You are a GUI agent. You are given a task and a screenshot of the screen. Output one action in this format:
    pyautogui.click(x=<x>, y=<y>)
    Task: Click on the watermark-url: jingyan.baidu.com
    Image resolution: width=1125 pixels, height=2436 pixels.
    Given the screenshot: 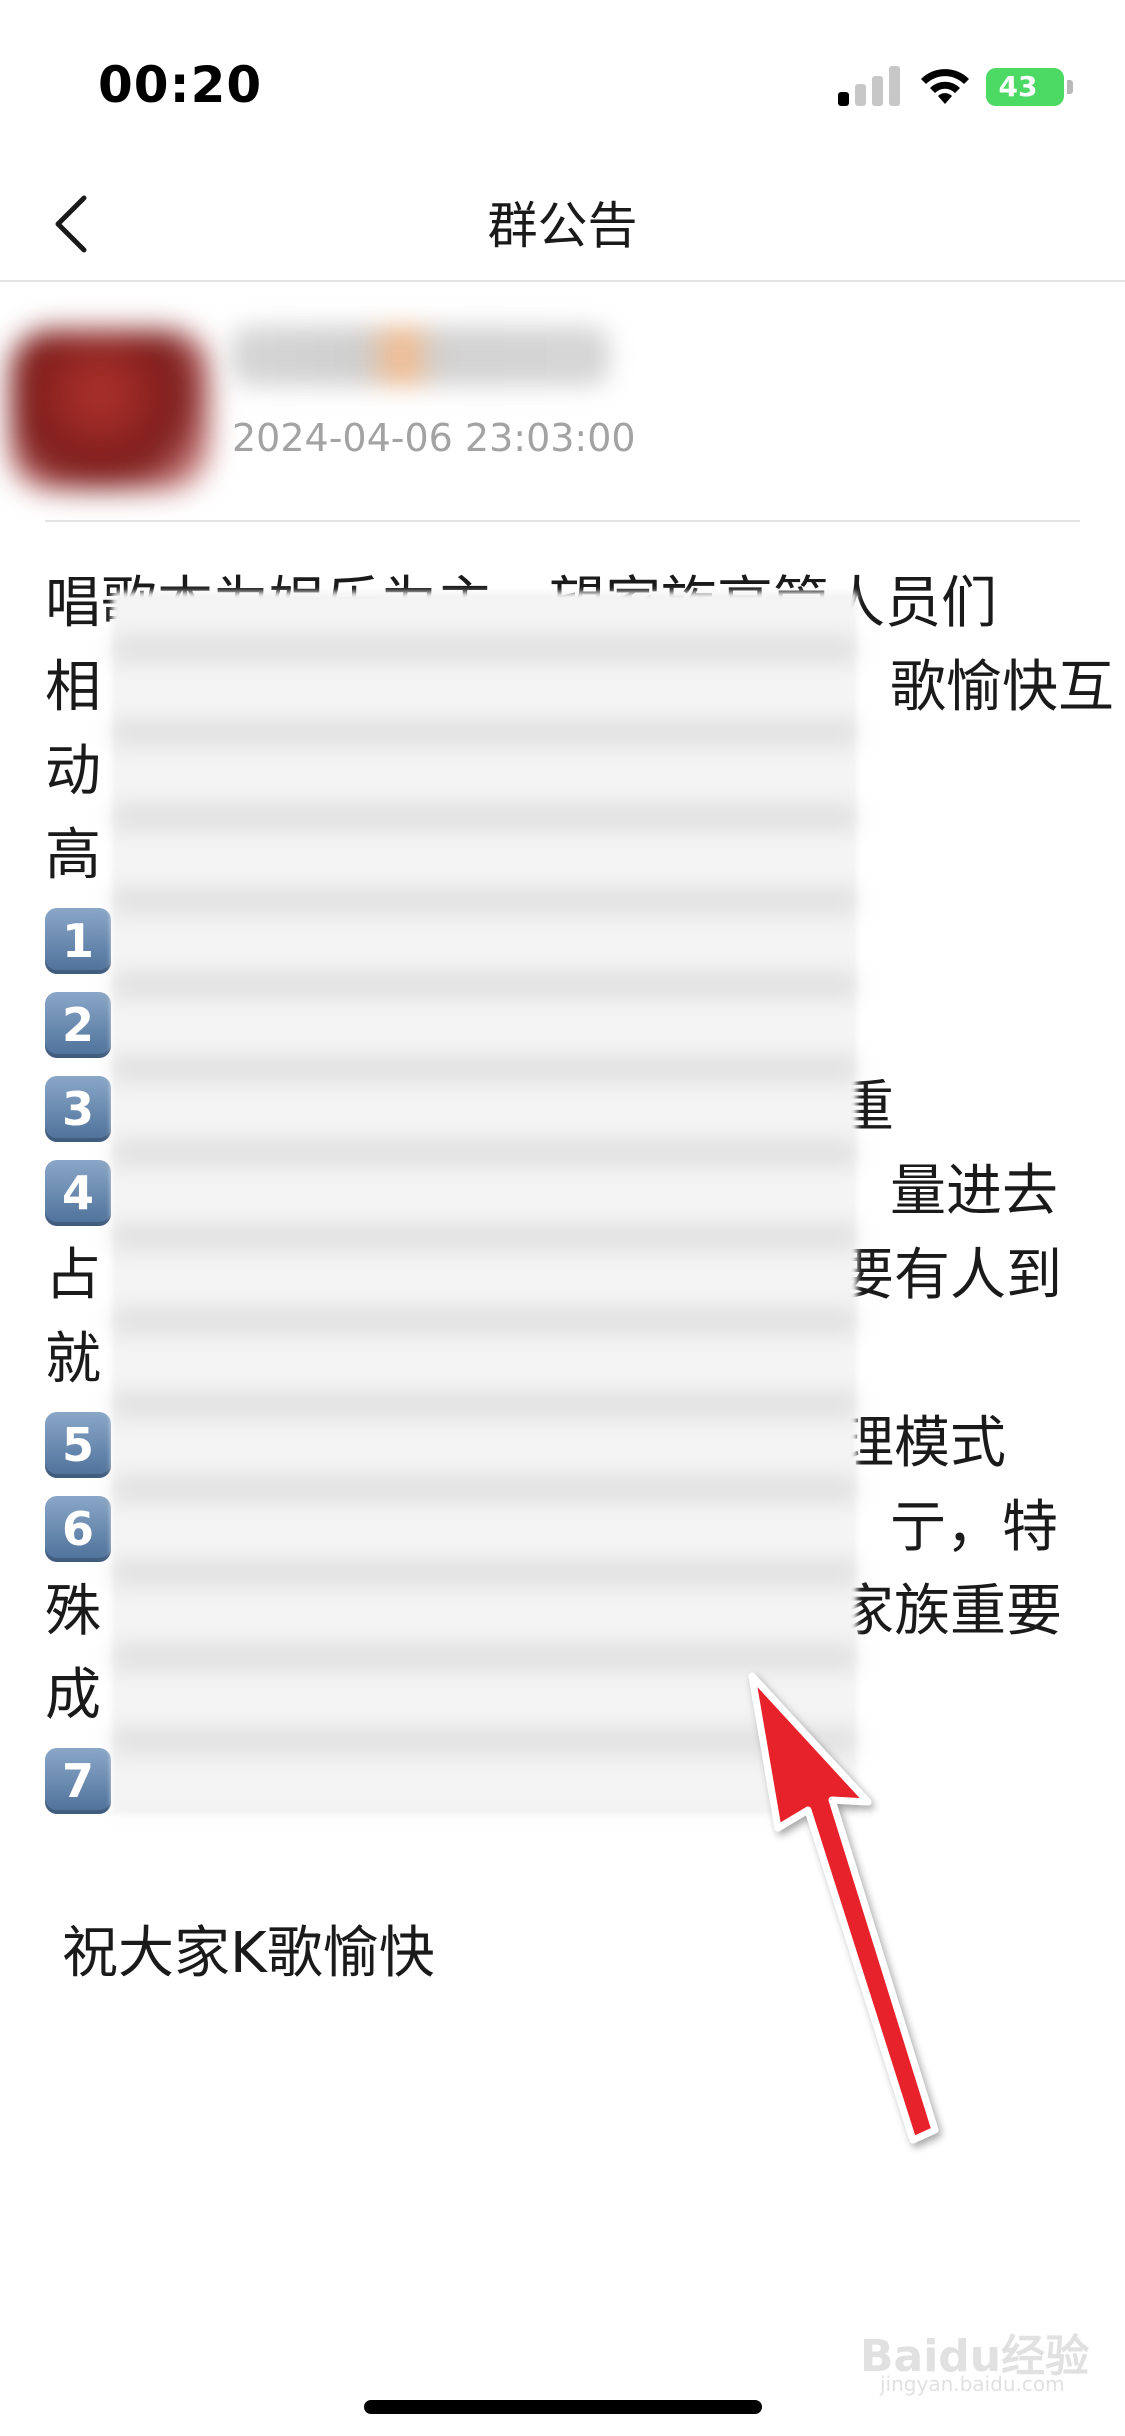 What is the action you would take?
    pyautogui.click(x=972, y=2384)
    